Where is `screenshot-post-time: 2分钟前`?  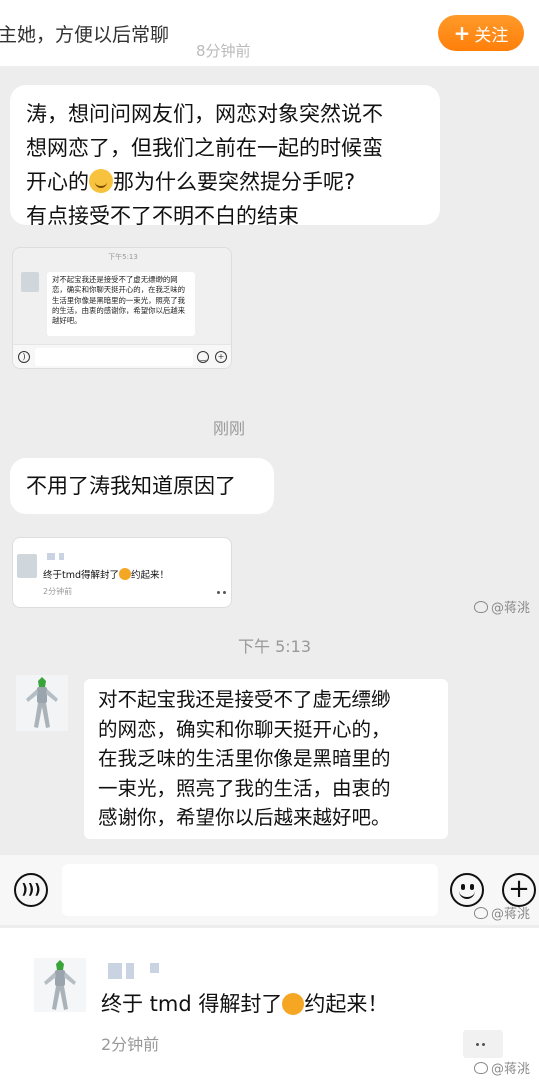 screenshot-post-time: 2分钟前 is located at coordinates (58, 591).